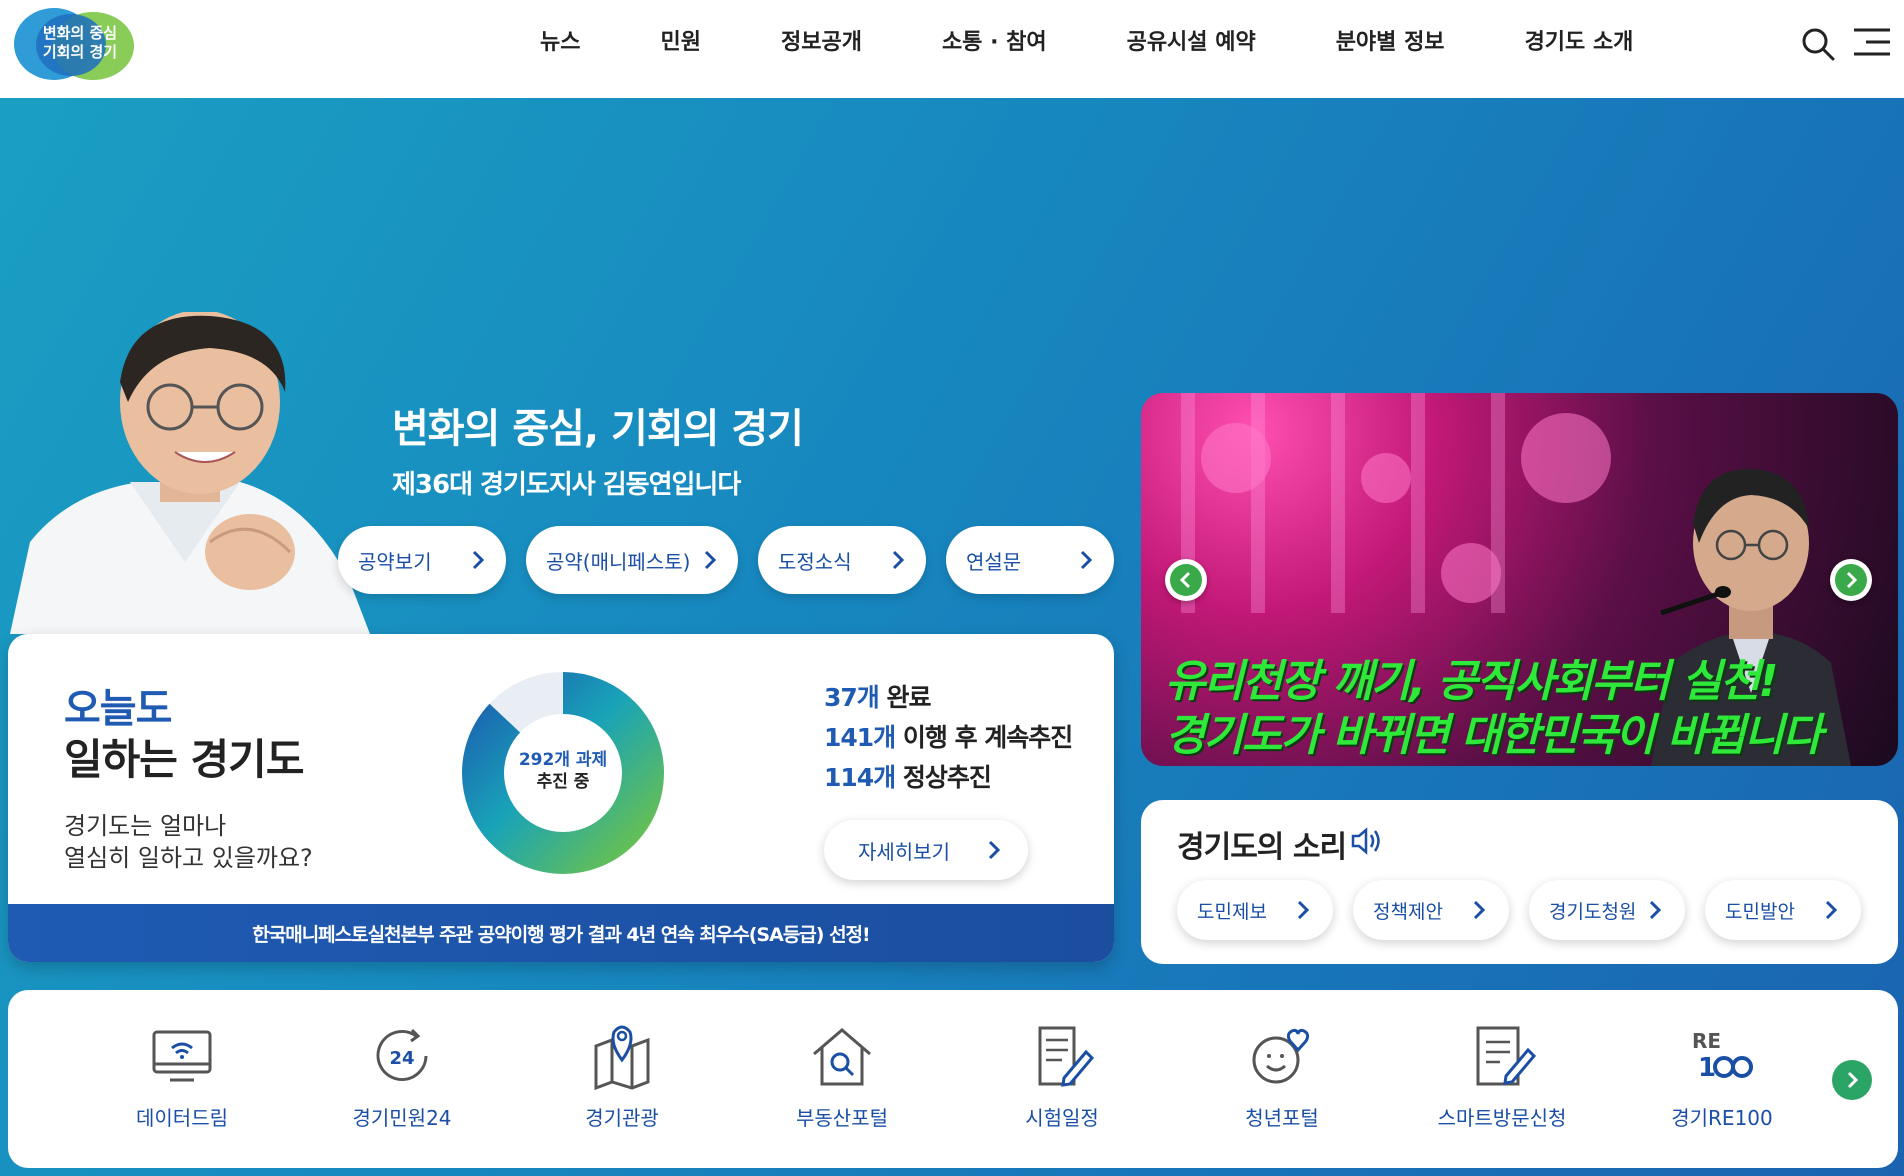  I want to click on stat-text: 정상추진, so click(943, 777).